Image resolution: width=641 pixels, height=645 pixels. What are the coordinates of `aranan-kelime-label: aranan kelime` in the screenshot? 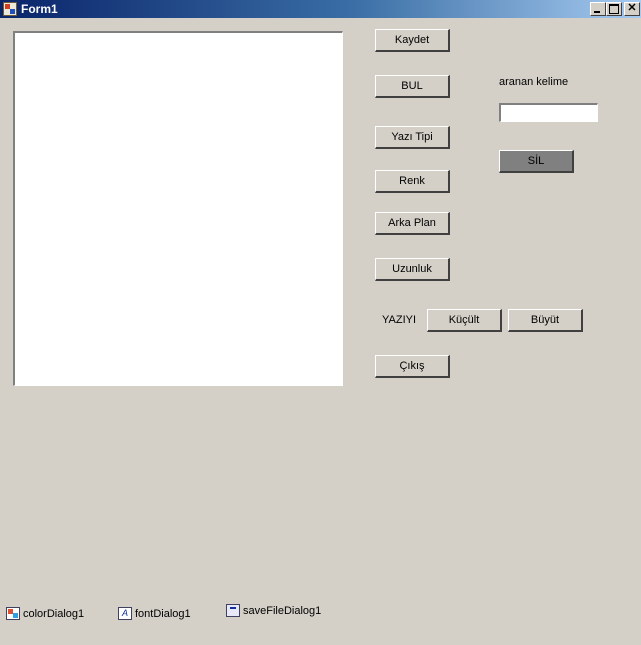 It's located at (534, 82).